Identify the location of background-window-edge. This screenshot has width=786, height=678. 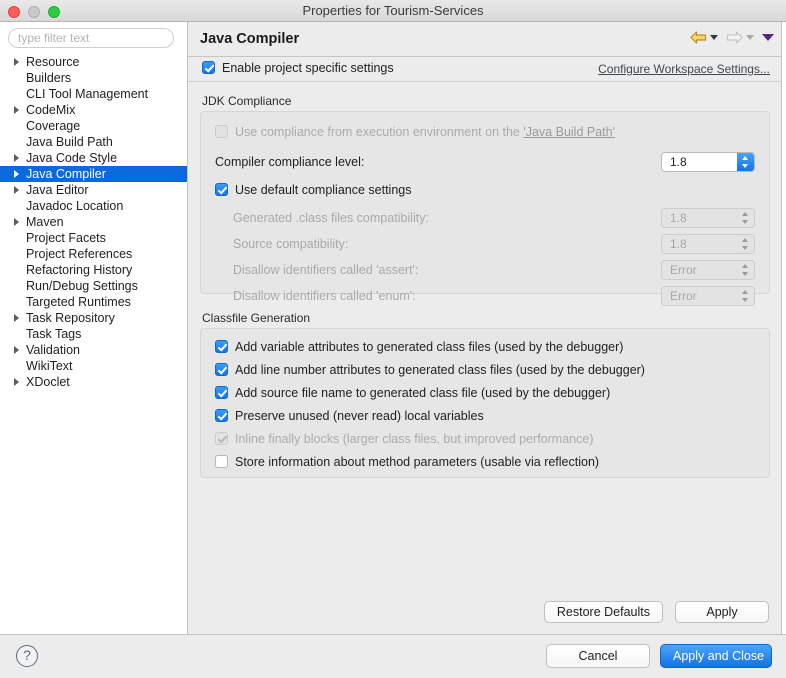
(784, 328).